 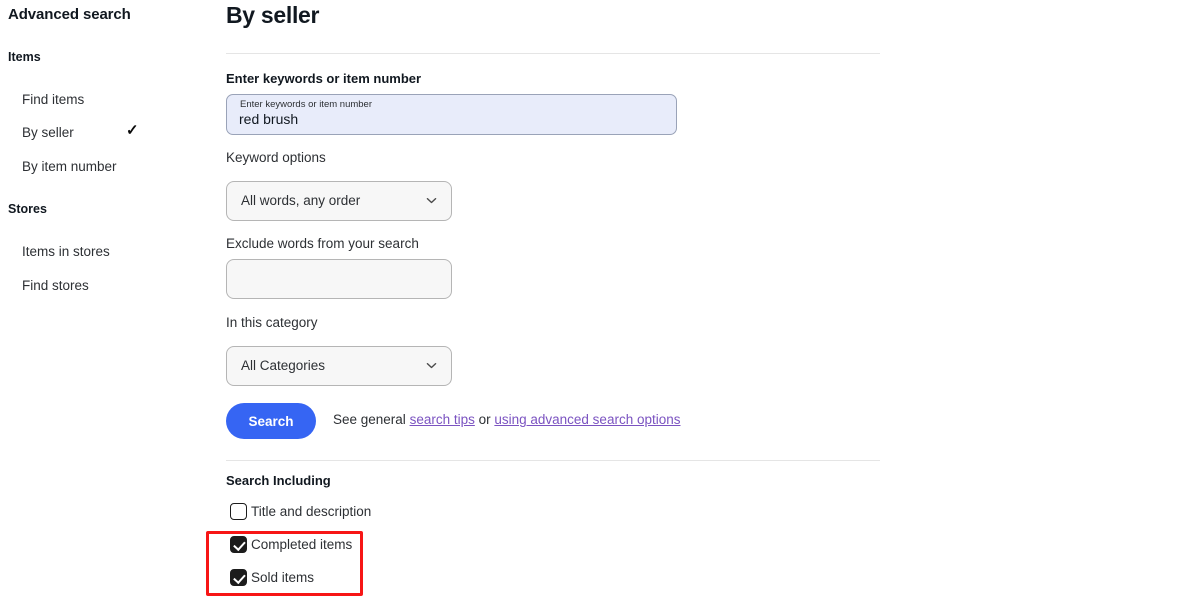 I want to click on checkbox-label-title-and-description: Title and description, so click(x=311, y=511).